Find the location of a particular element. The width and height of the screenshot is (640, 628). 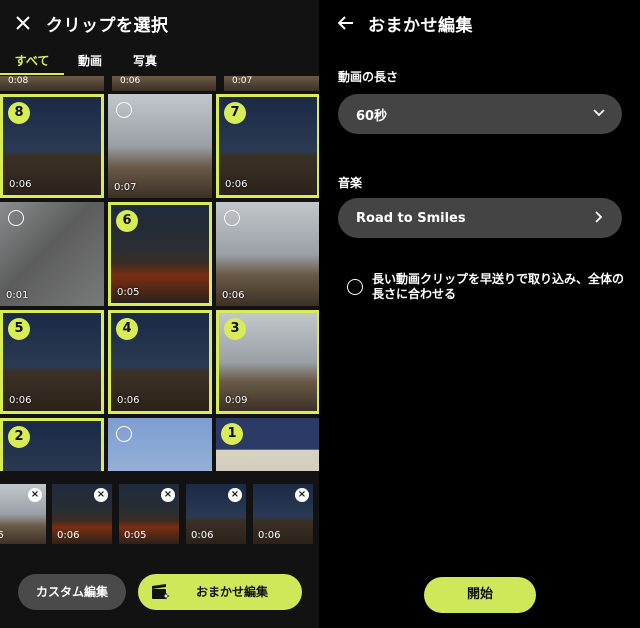

page-title: クリップを選択 is located at coordinates (107, 25).